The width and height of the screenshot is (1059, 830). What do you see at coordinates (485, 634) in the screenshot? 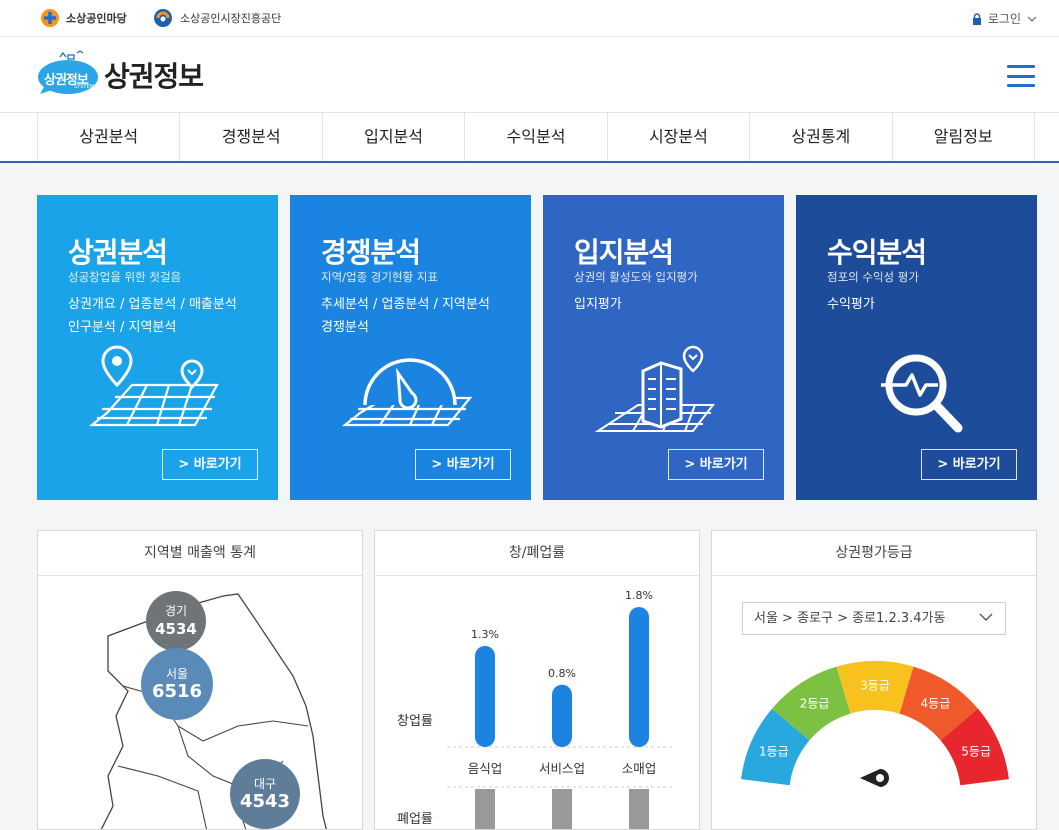
I see `bar-open-label: 1.3%` at bounding box center [485, 634].